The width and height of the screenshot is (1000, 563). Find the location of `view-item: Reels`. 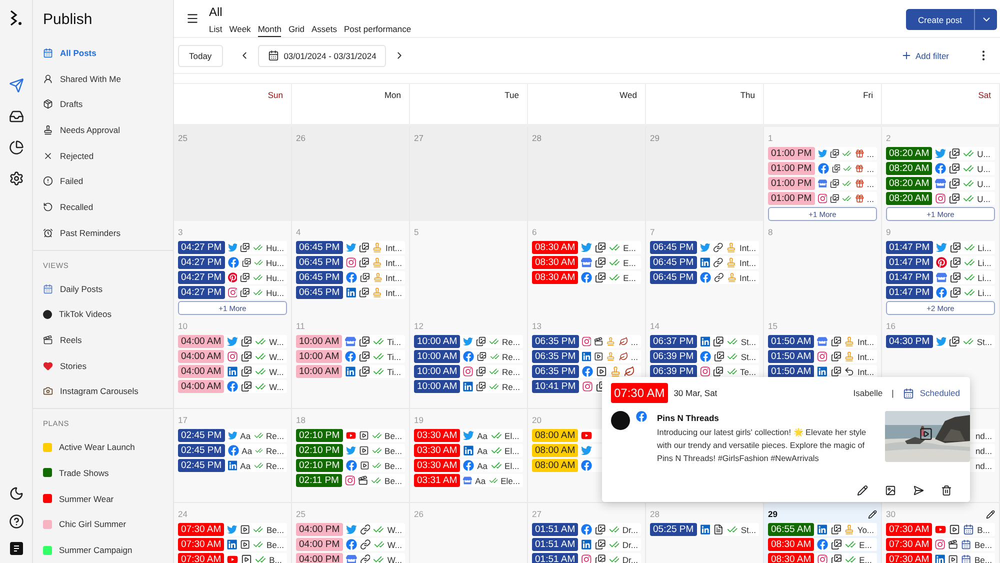

view-item: Reels is located at coordinates (103, 340).